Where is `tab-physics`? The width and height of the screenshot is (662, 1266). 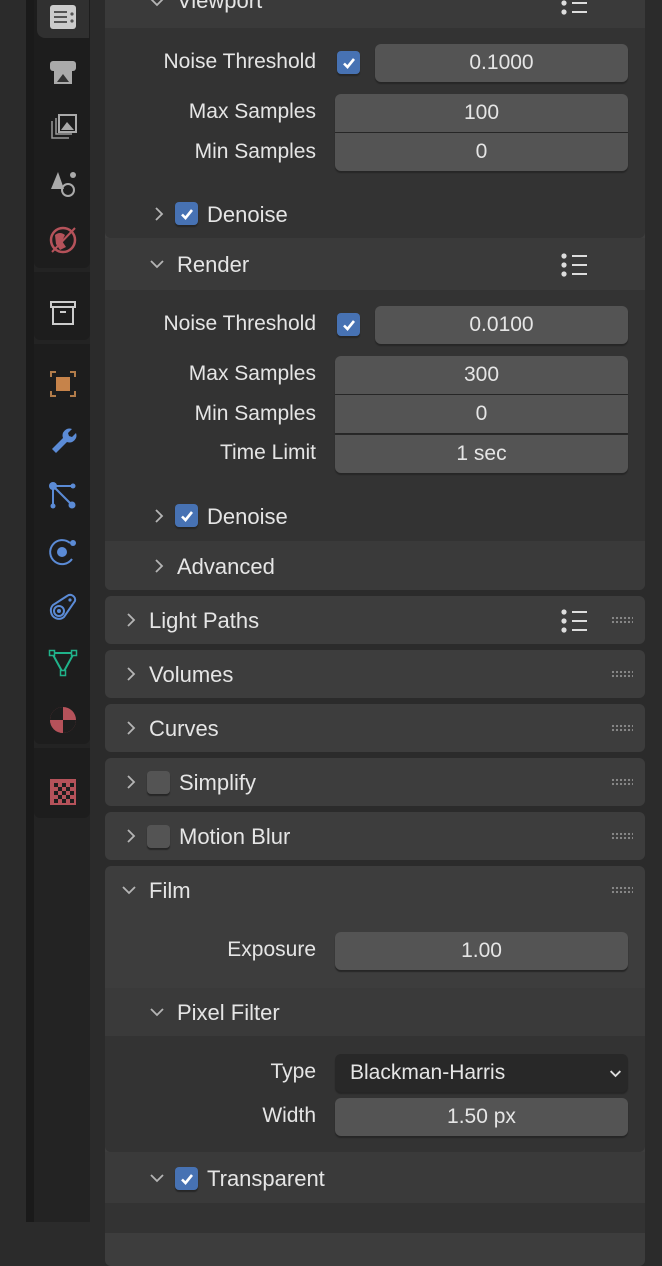 tab-physics is located at coordinates (63, 552).